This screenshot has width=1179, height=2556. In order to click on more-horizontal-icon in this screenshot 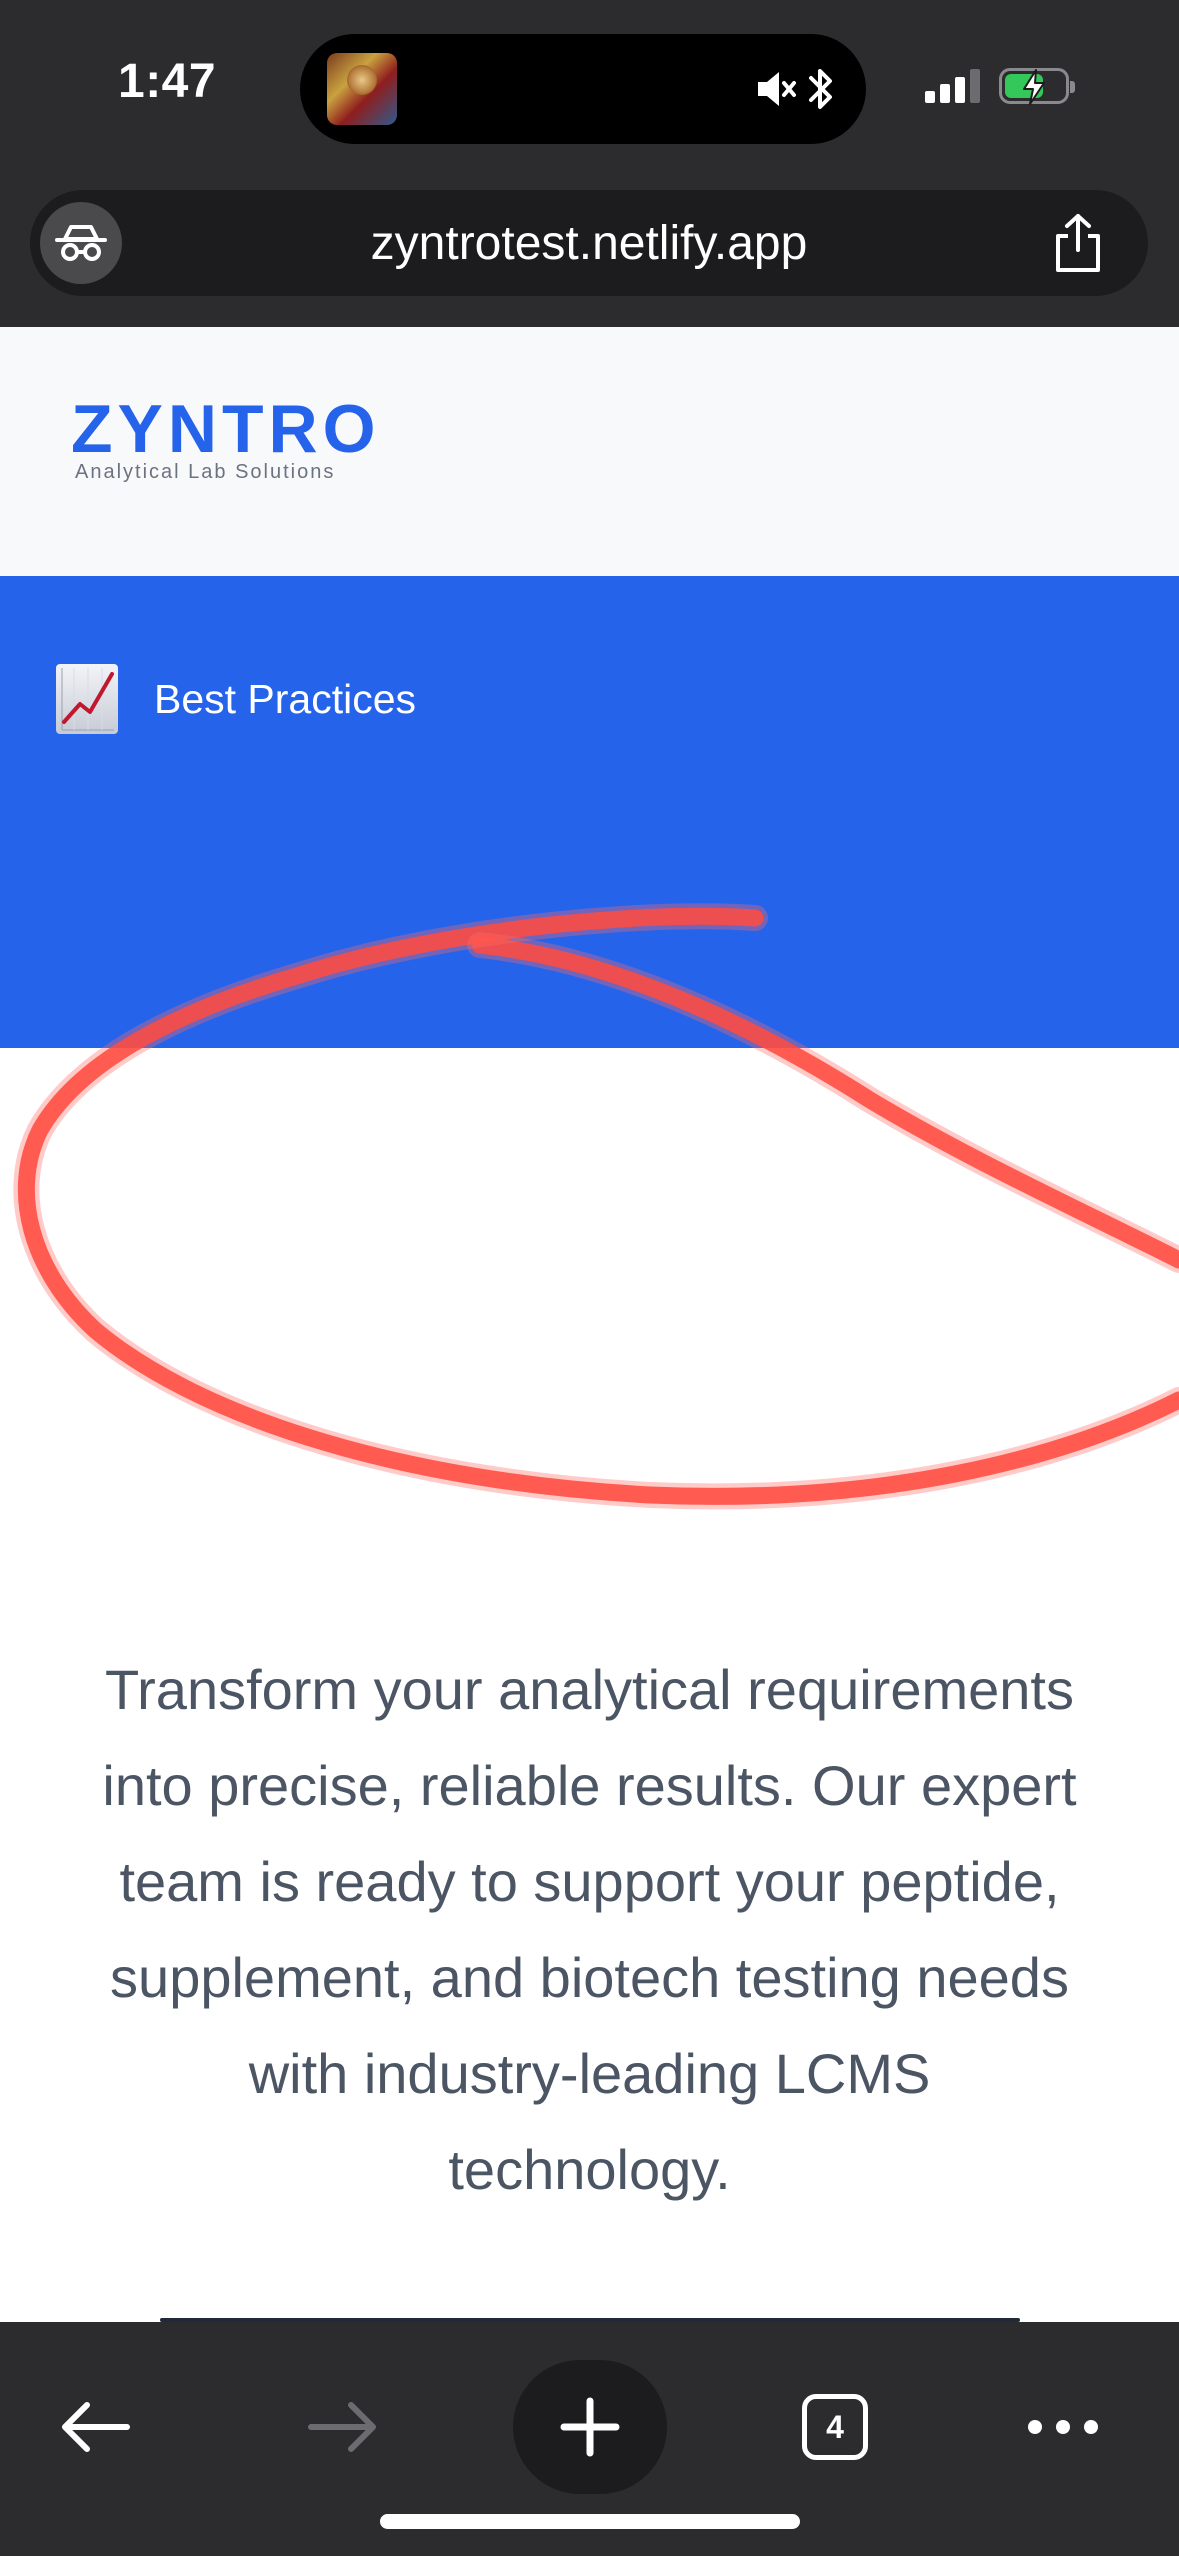, I will do `click(1063, 2427)`.